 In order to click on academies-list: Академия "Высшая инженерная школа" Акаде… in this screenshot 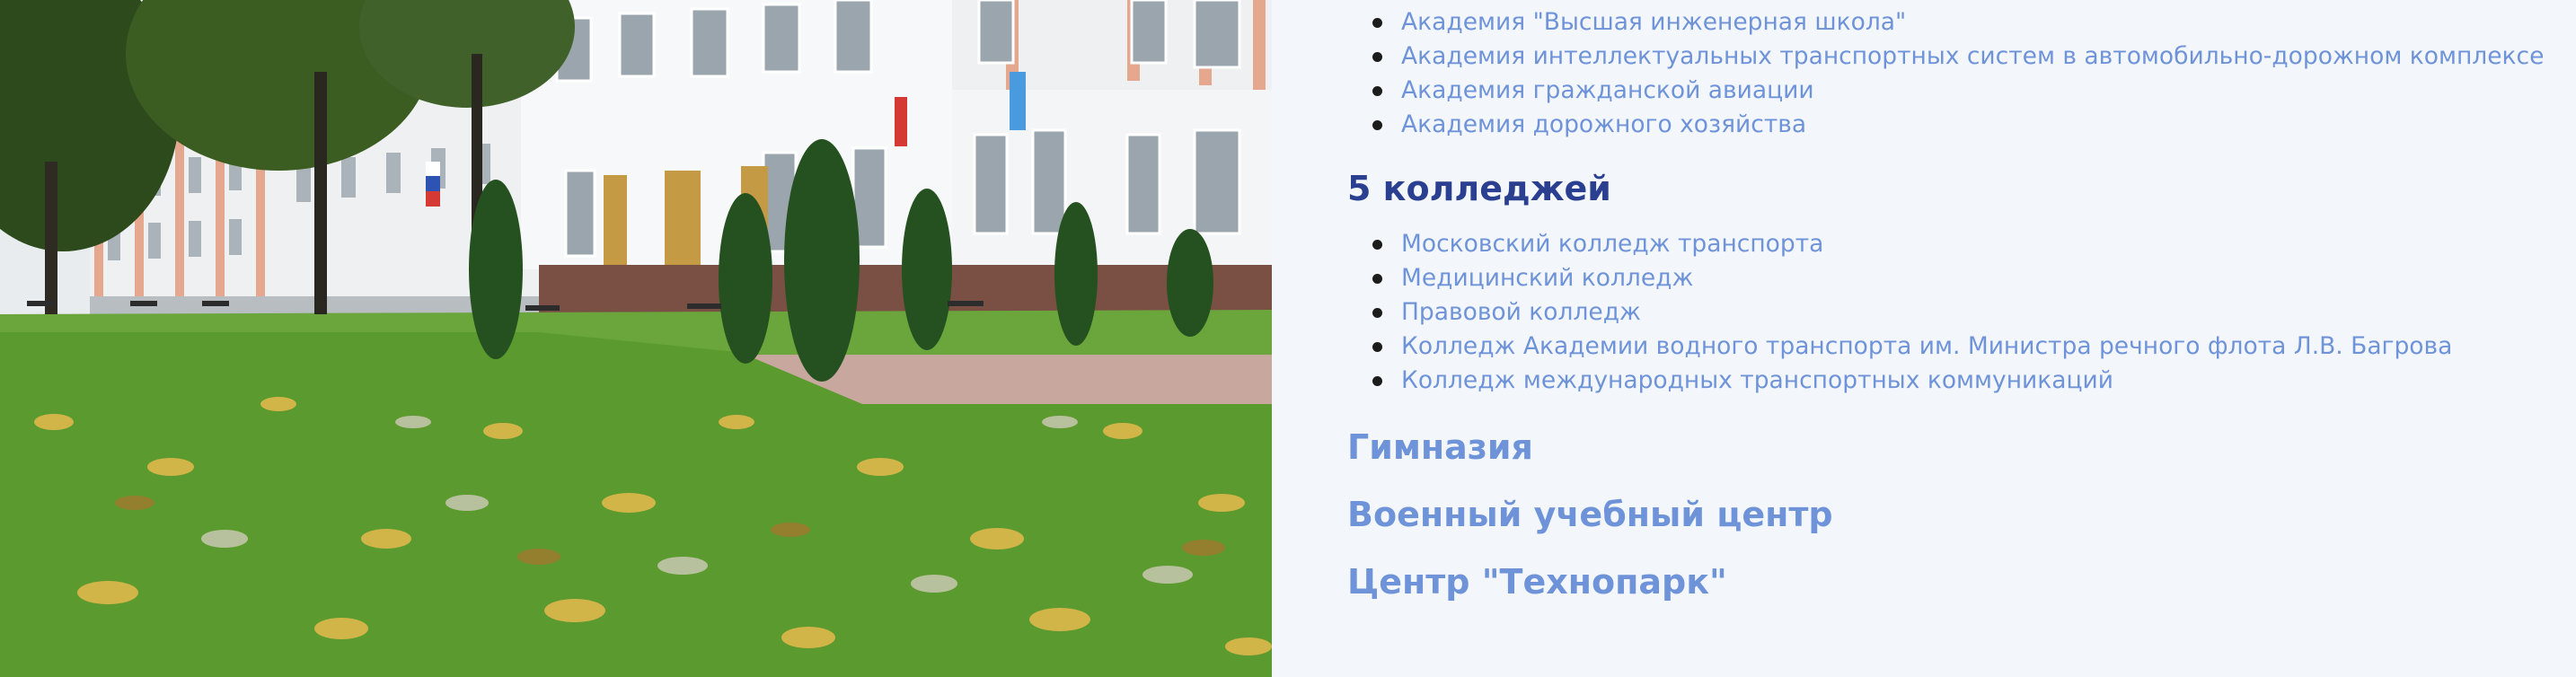, I will do `click(1946, 73)`.